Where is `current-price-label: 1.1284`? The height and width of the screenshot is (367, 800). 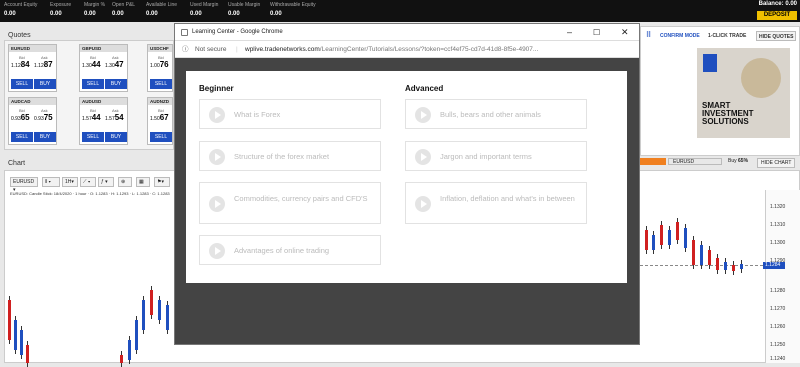
current-price-label: 1.1284 is located at coordinates (774, 265).